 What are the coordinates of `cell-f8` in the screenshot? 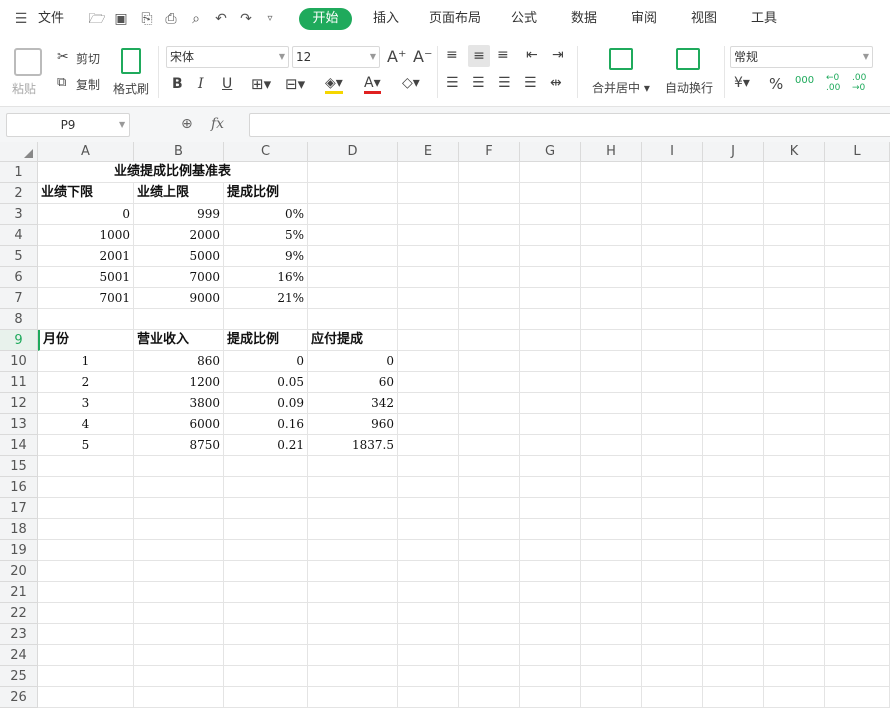 It's located at (489, 319).